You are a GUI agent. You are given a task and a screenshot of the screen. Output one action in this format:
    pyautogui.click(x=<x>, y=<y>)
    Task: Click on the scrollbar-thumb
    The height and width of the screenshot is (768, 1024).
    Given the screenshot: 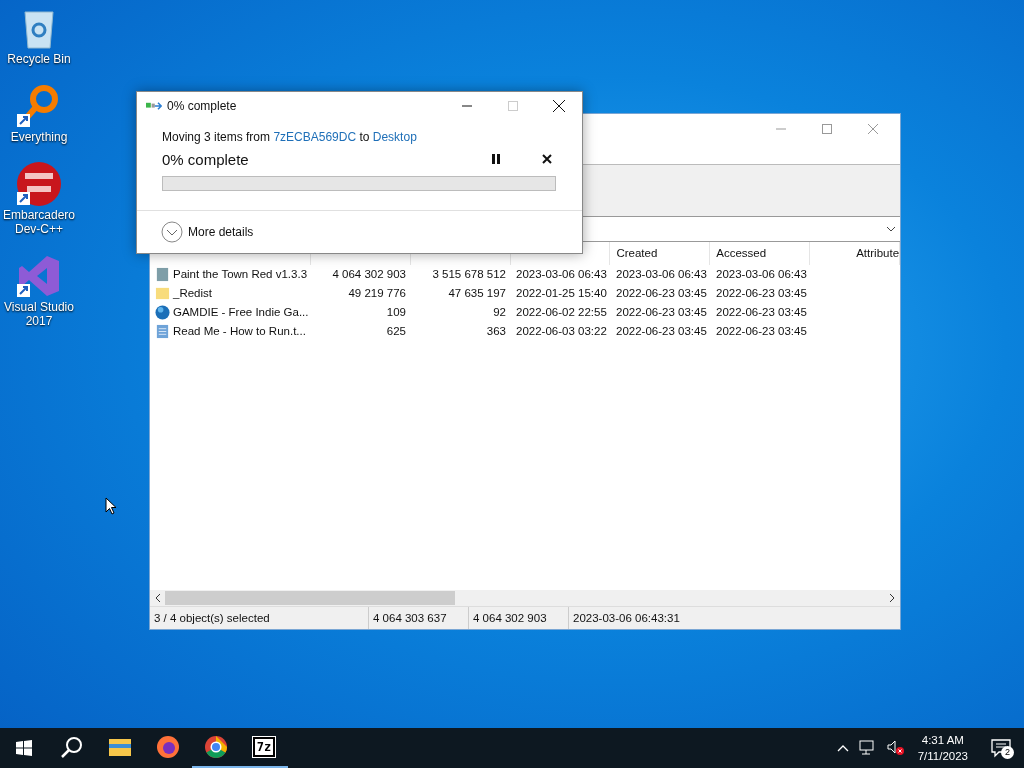 What is the action you would take?
    pyautogui.click(x=310, y=598)
    